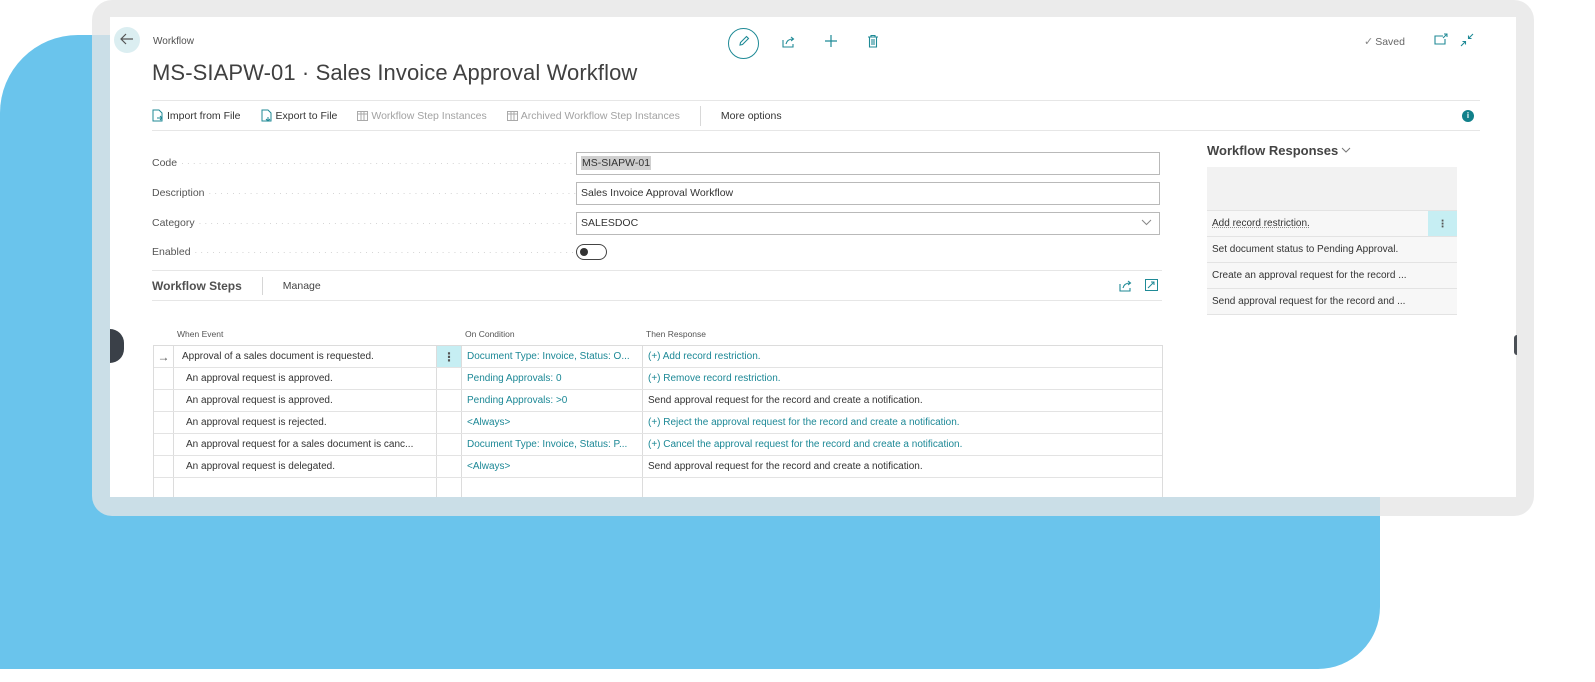  I want to click on workflow-steps-bar: Workflow Steps Manage, so click(657, 285).